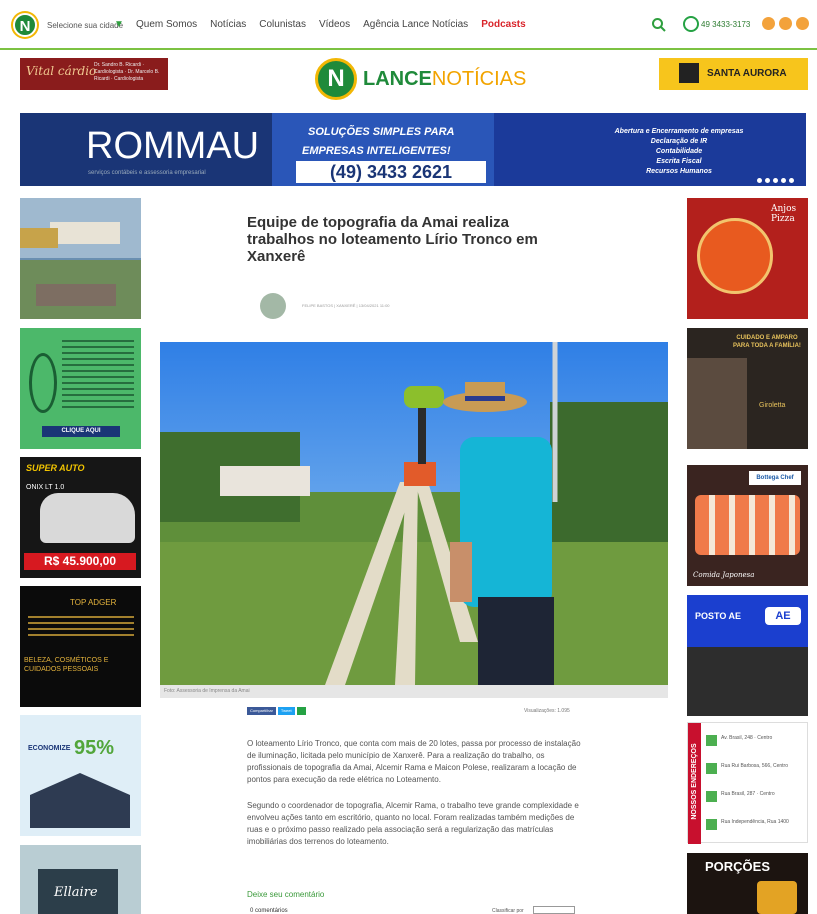 The width and height of the screenshot is (817, 914). What do you see at coordinates (269, 911) in the screenshot?
I see `comment-count: 0 comentários` at bounding box center [269, 911].